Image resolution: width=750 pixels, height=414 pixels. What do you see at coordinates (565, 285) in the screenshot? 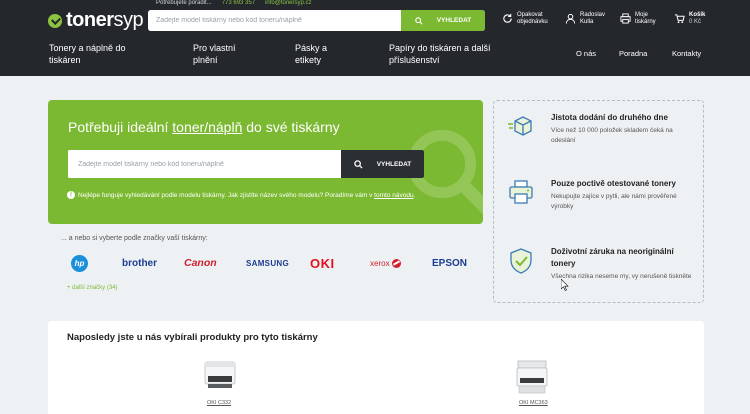
I see `mouse-cursor-icon` at bounding box center [565, 285].